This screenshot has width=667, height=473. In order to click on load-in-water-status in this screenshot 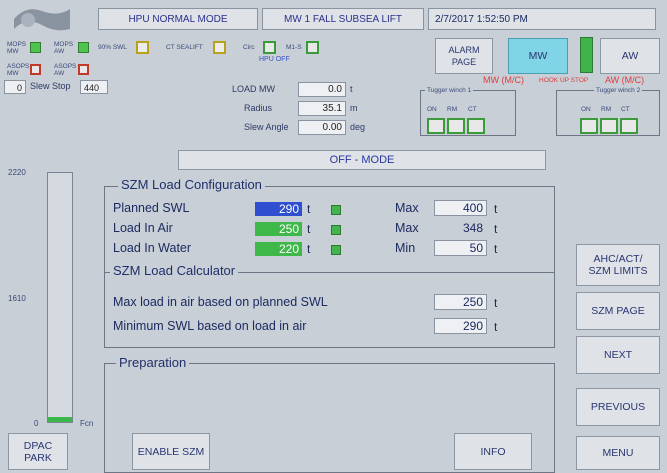, I will do `click(336, 250)`.